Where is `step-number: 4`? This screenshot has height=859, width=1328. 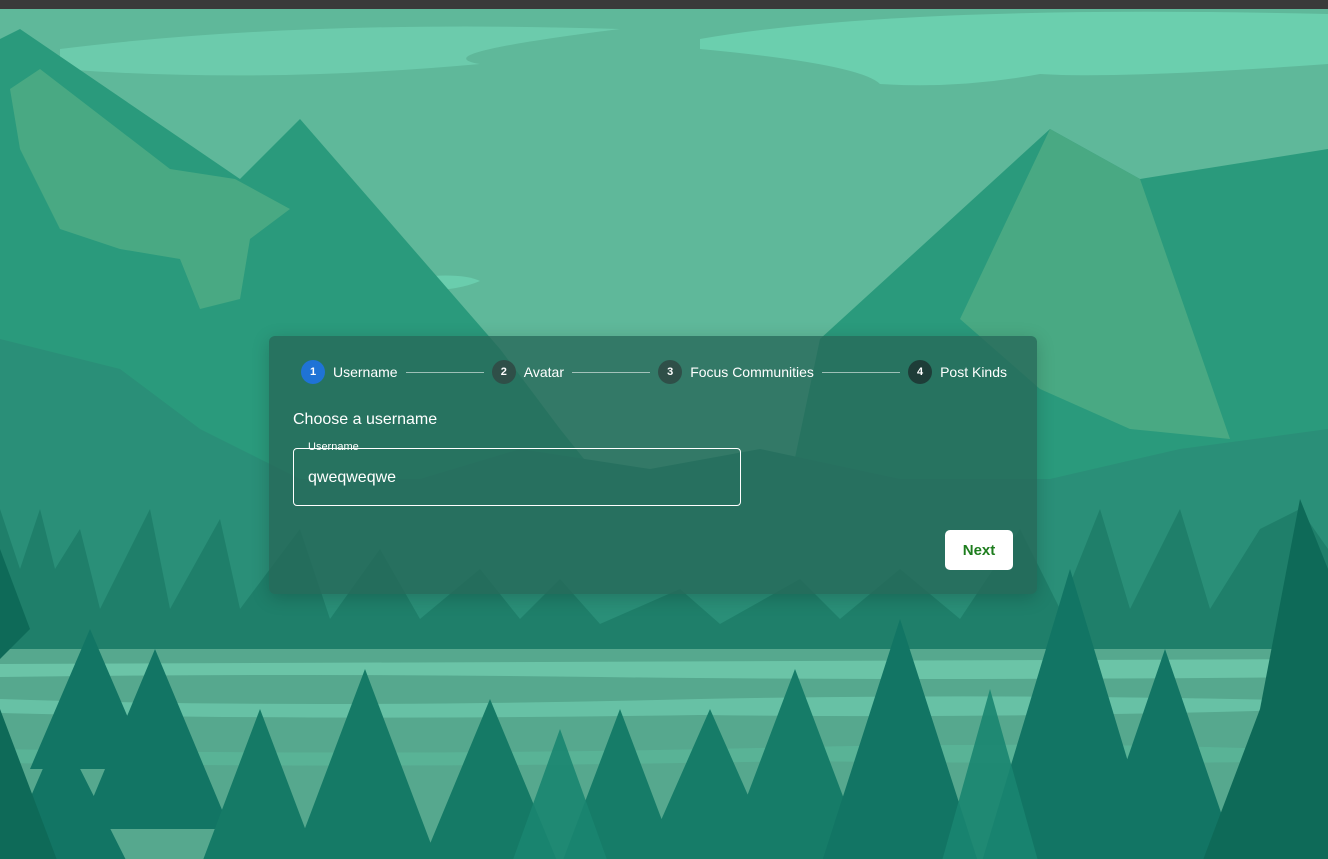 step-number: 4 is located at coordinates (920, 372).